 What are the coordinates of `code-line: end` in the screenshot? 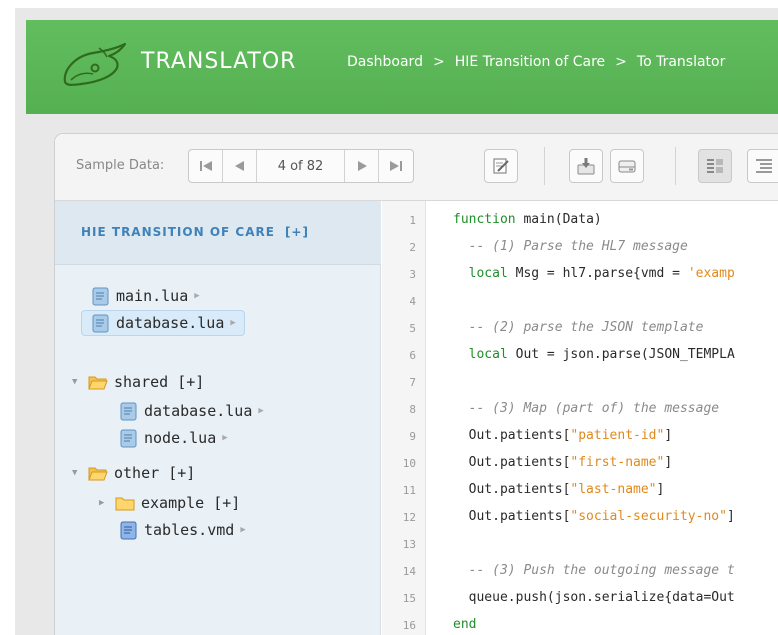 It's located at (464, 624).